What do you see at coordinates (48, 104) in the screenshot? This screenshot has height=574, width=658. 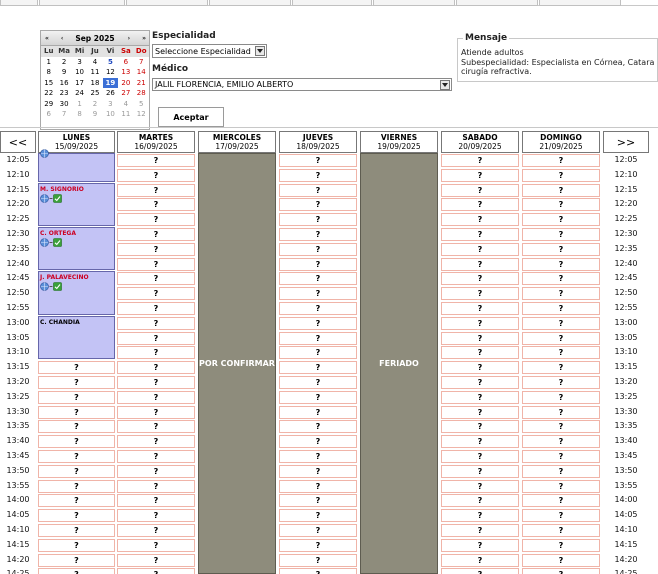 I see `calendar-day: 29` at bounding box center [48, 104].